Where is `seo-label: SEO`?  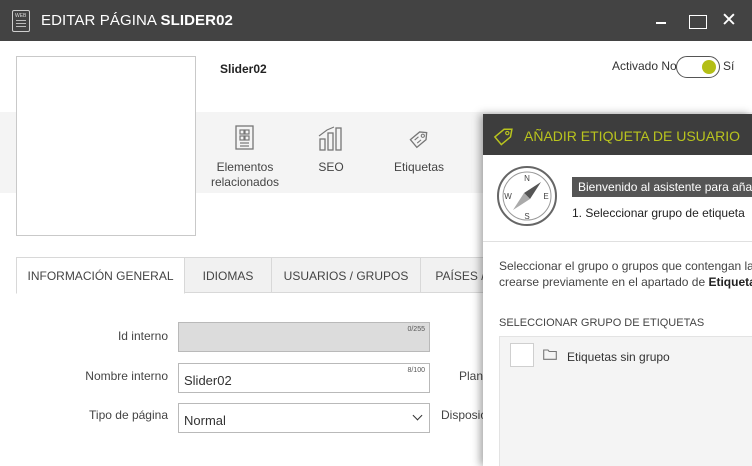 seo-label: SEO is located at coordinates (331, 167).